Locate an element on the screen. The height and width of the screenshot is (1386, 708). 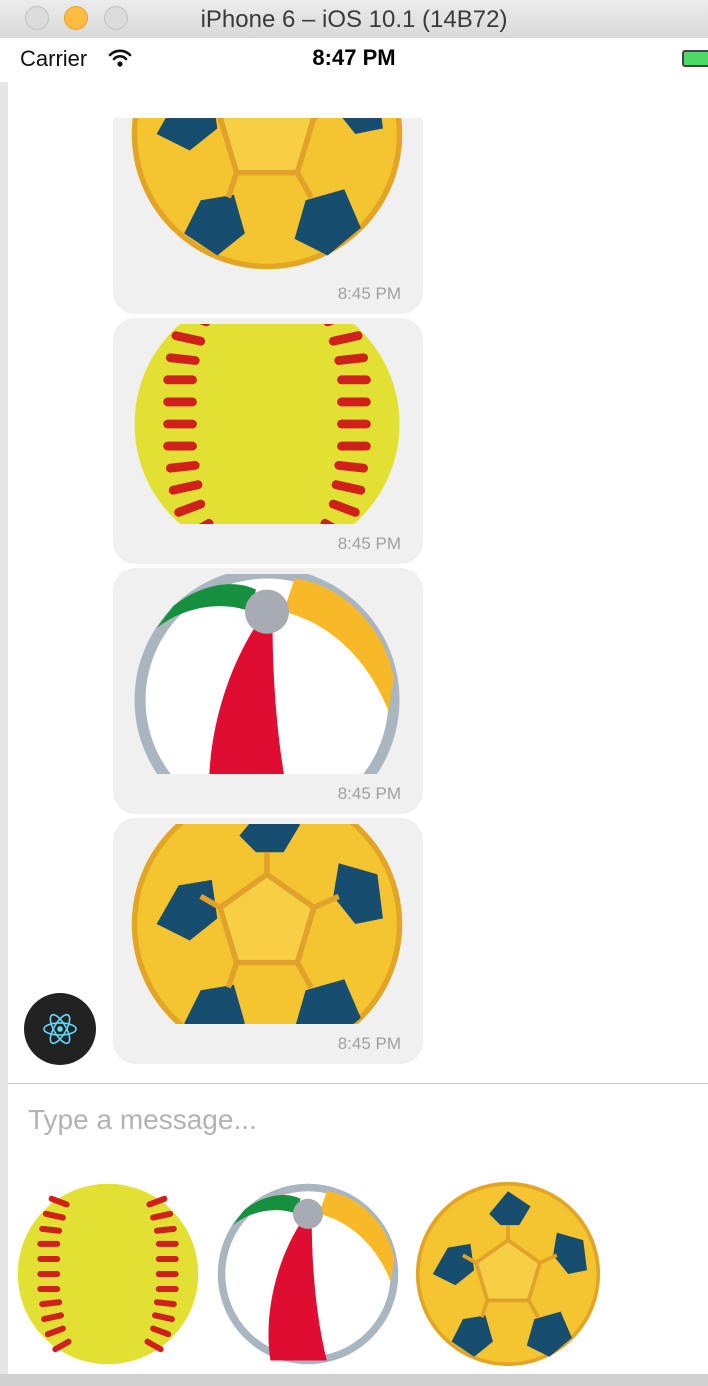
sticker-softball is located at coordinates (108, 1274).